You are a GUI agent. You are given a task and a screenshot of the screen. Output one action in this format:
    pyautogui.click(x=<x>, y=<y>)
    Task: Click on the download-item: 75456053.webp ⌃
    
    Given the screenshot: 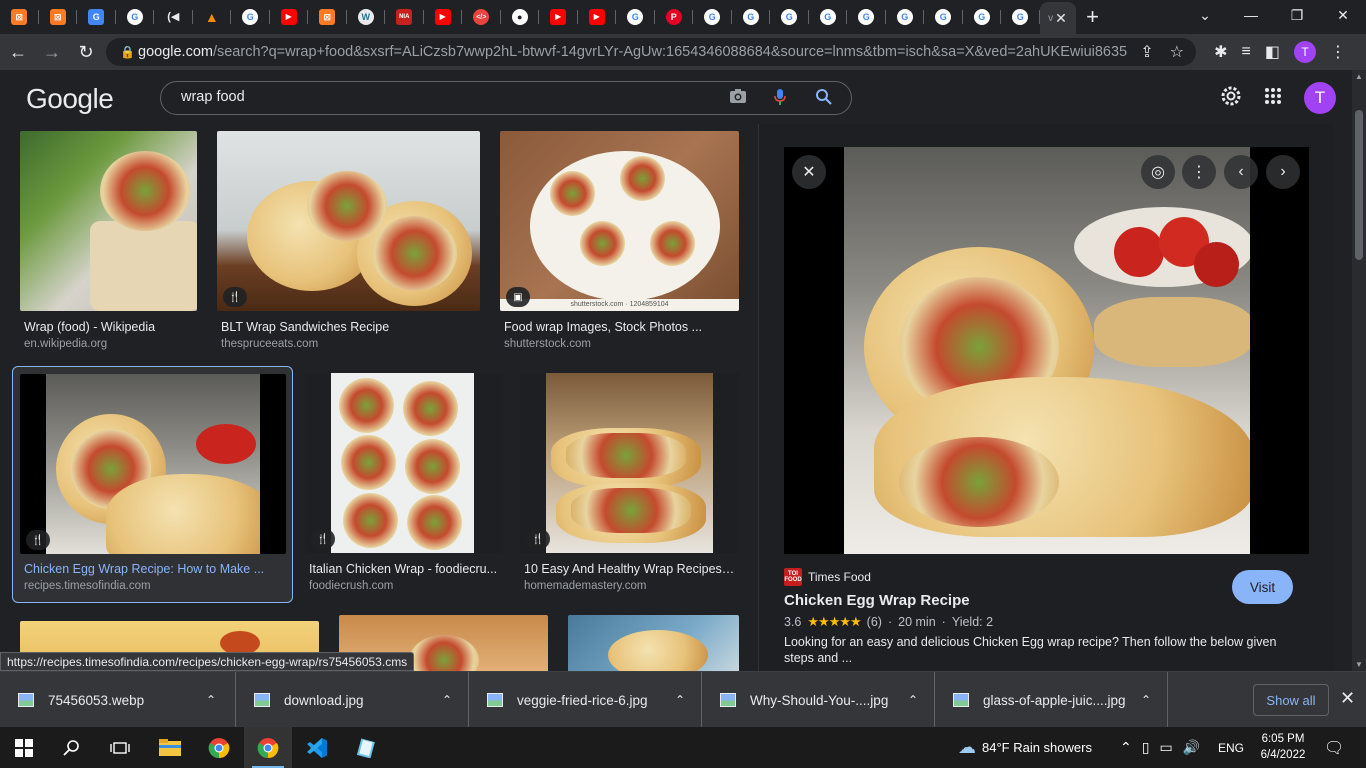 What is the action you would take?
    pyautogui.click(x=118, y=700)
    